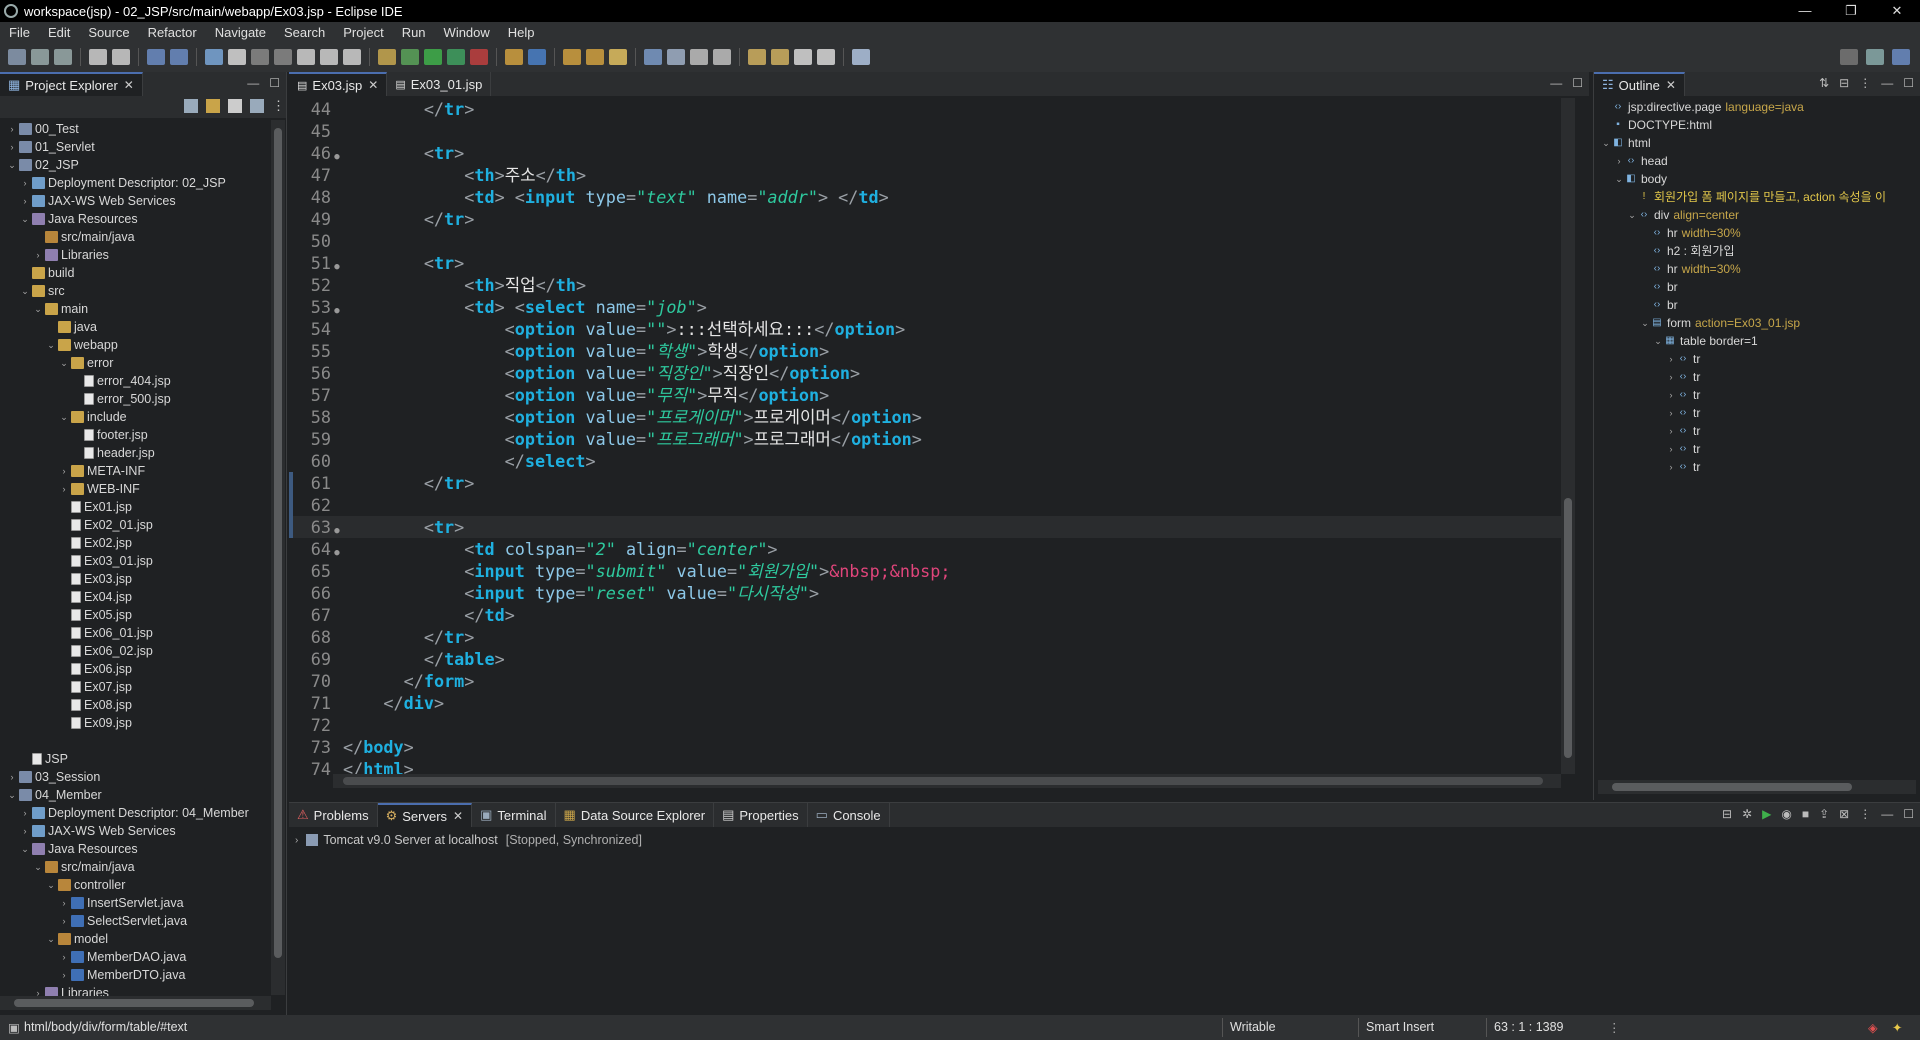  Describe the element at coordinates (135, 561) in the screenshot. I see `tree-item: Ex03_01.jsp` at that location.